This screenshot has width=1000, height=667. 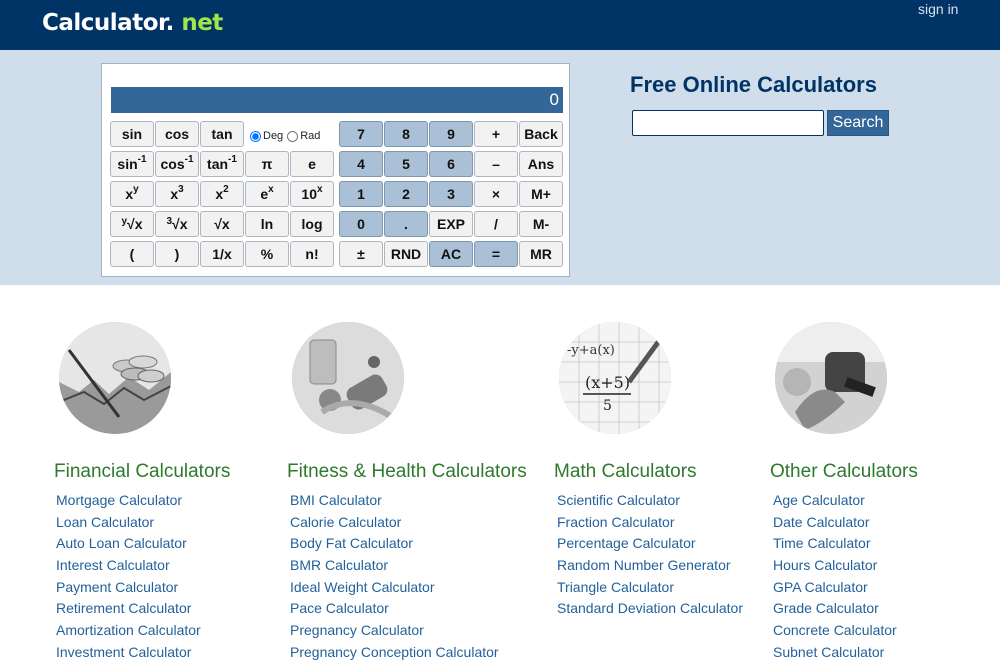 What do you see at coordinates (819, 500) in the screenshot?
I see `link-age-calculator: Age Calculator` at bounding box center [819, 500].